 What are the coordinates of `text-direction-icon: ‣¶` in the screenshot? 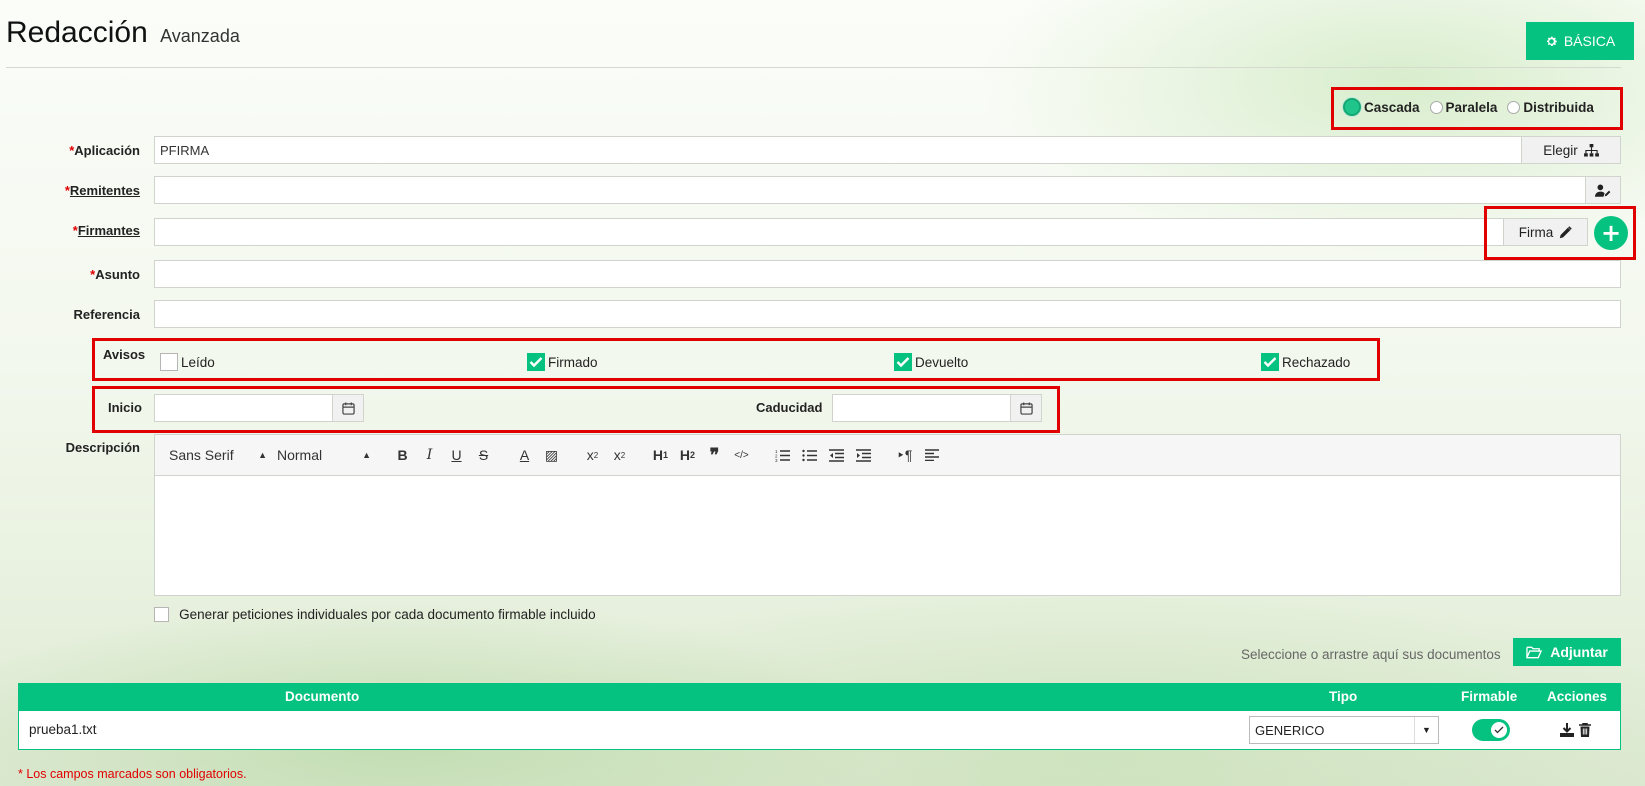 It's located at (905, 455).